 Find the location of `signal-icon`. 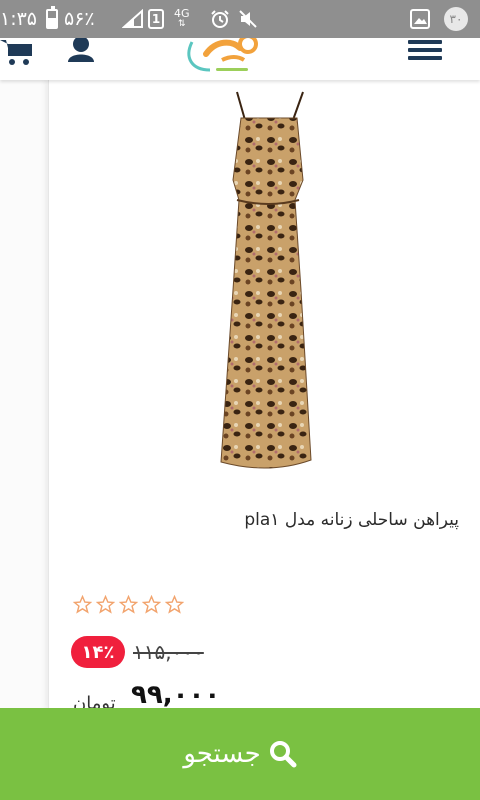

signal-icon is located at coordinates (133, 19).